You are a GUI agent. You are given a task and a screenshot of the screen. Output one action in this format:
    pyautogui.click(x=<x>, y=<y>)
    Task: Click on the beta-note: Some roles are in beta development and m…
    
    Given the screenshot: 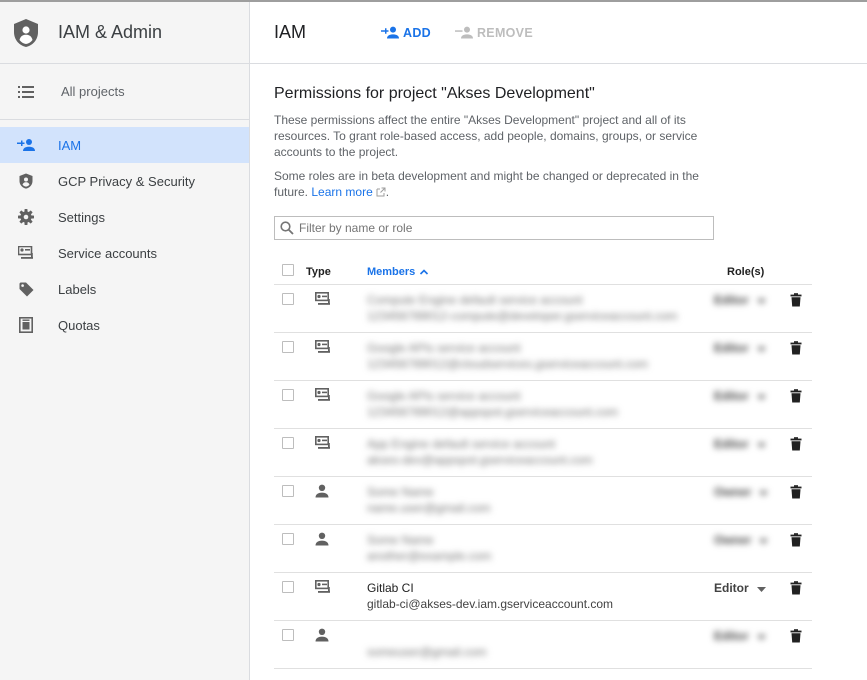 What is the action you would take?
    pyautogui.click(x=486, y=184)
    